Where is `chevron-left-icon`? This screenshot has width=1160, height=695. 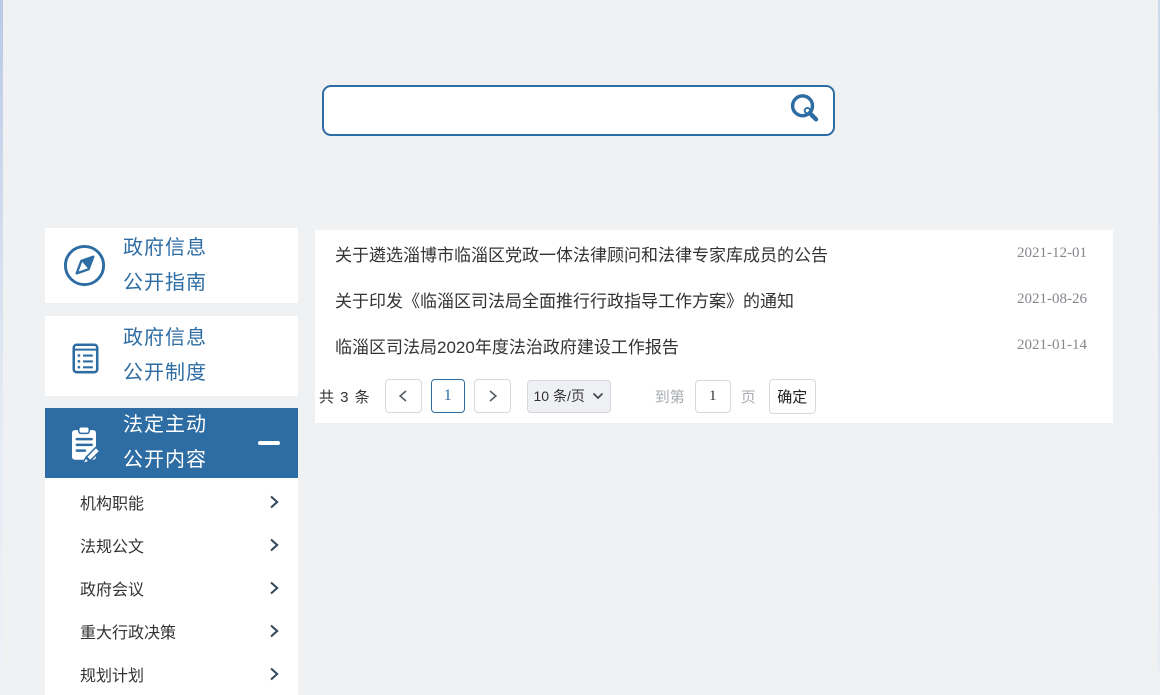 chevron-left-icon is located at coordinates (402, 396).